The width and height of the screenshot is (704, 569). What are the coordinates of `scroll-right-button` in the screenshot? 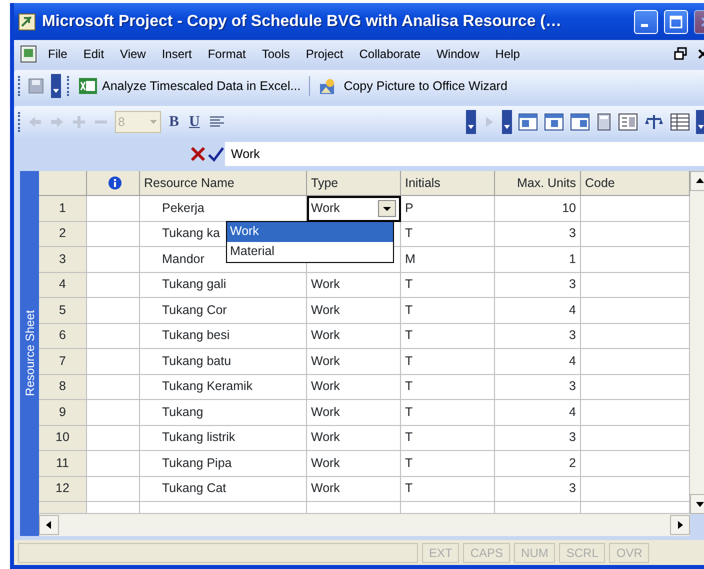 It's located at (680, 525).